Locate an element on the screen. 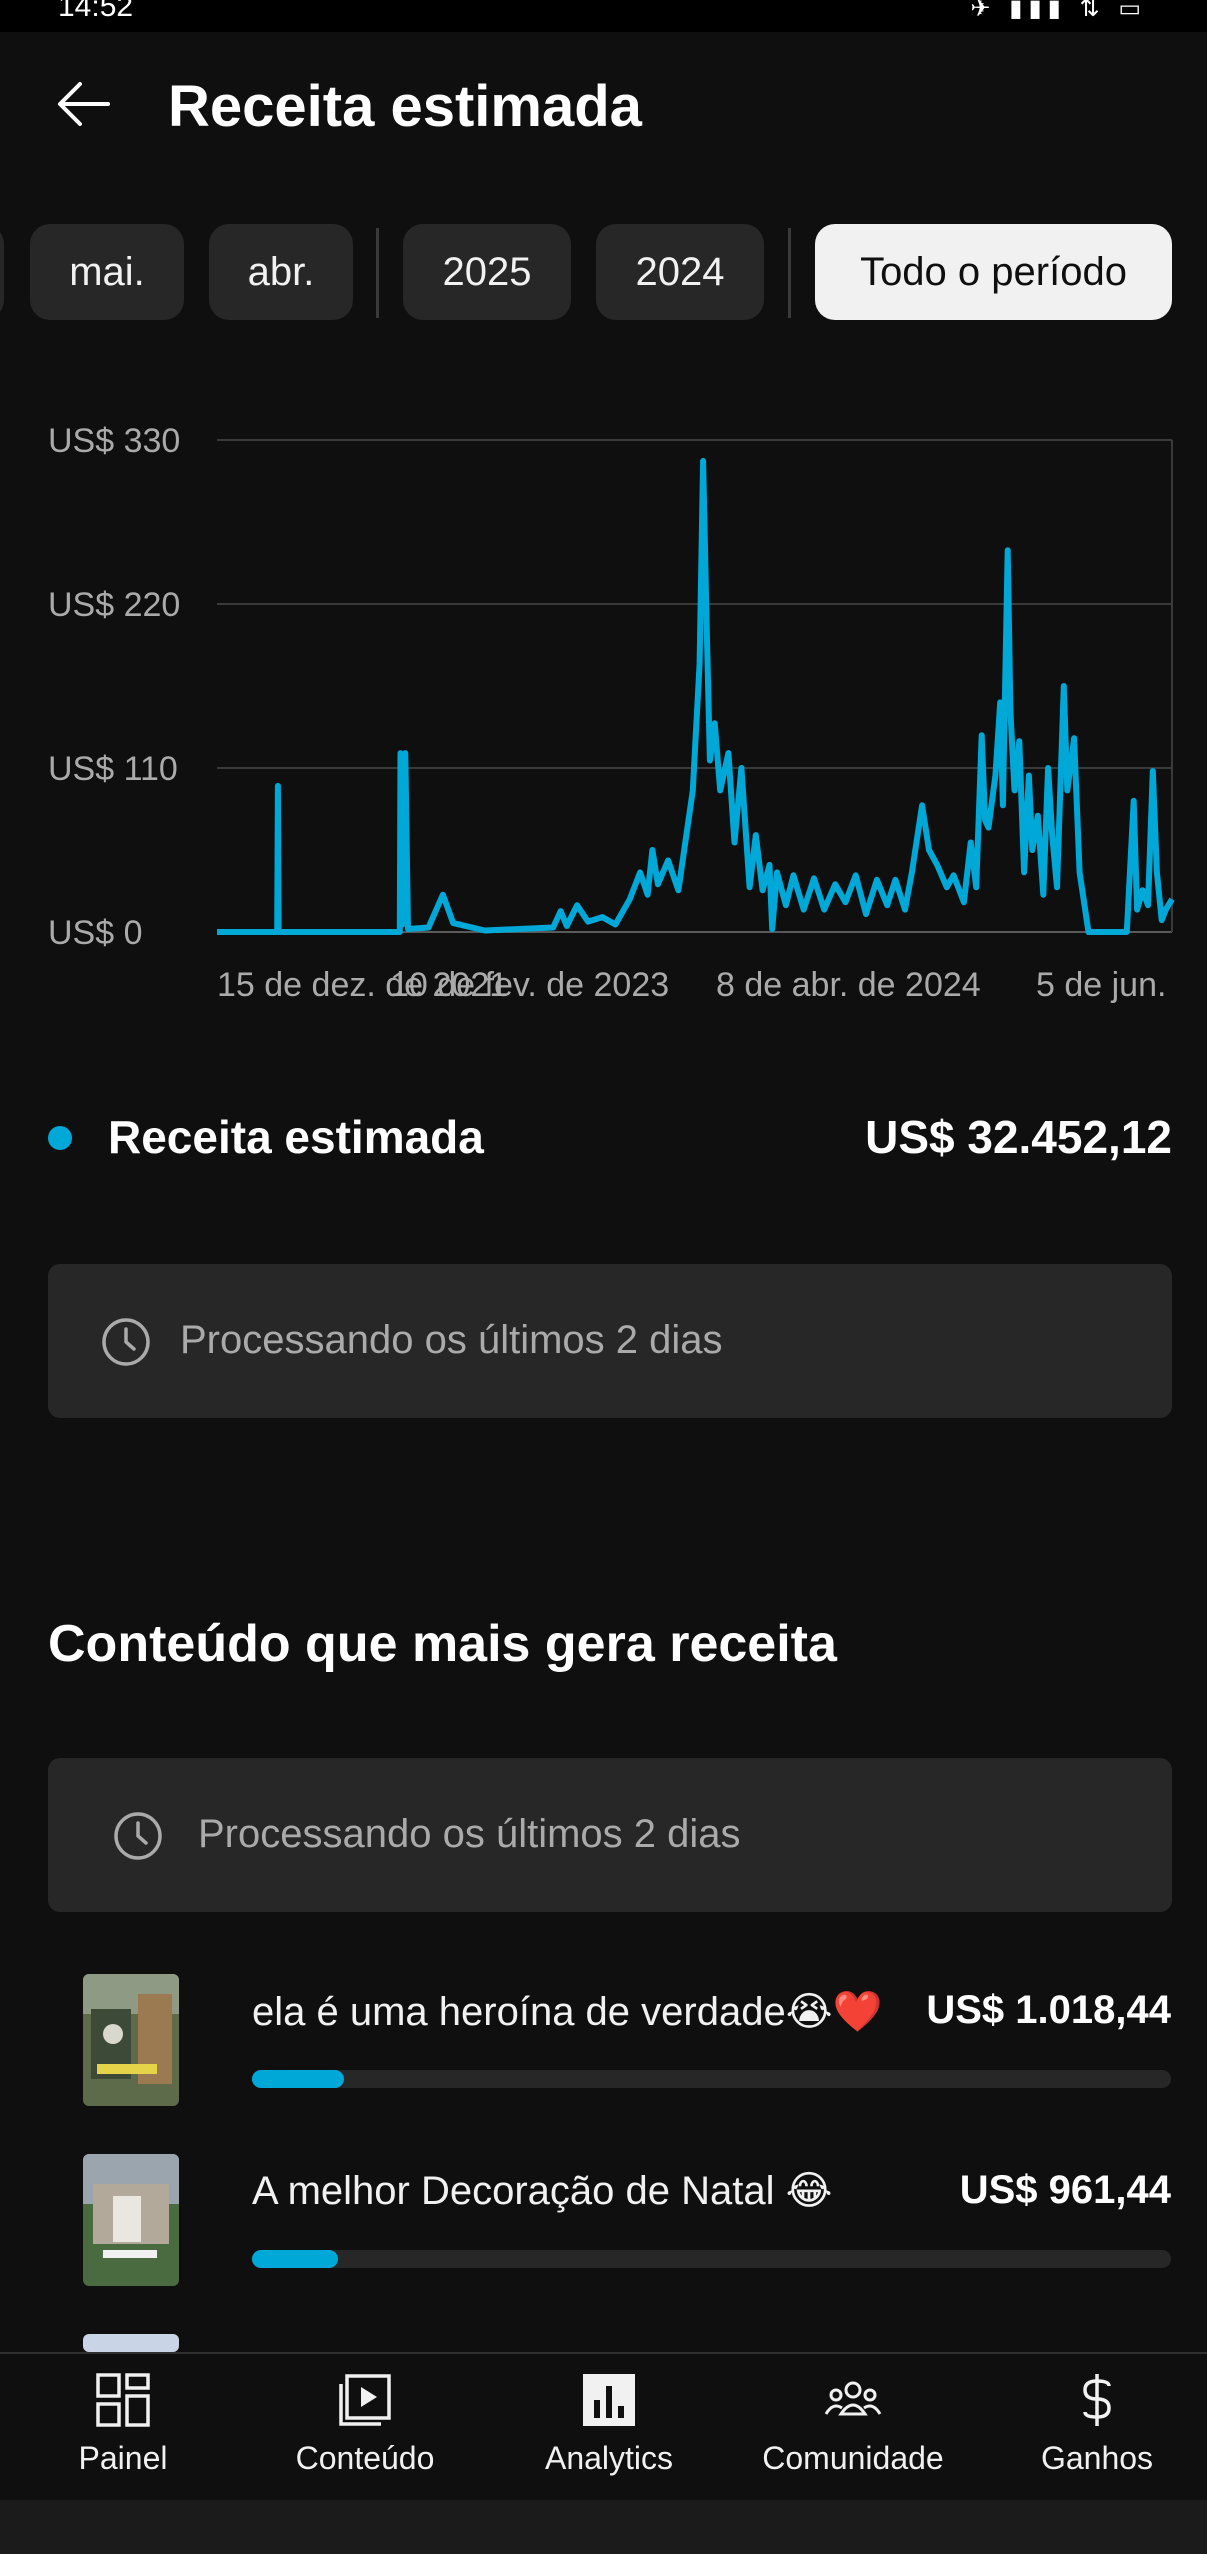 The image size is (1207, 2554). period-filter-chips: mai. abr. 2025 2024 Todo o período is located at coordinates (603, 274).